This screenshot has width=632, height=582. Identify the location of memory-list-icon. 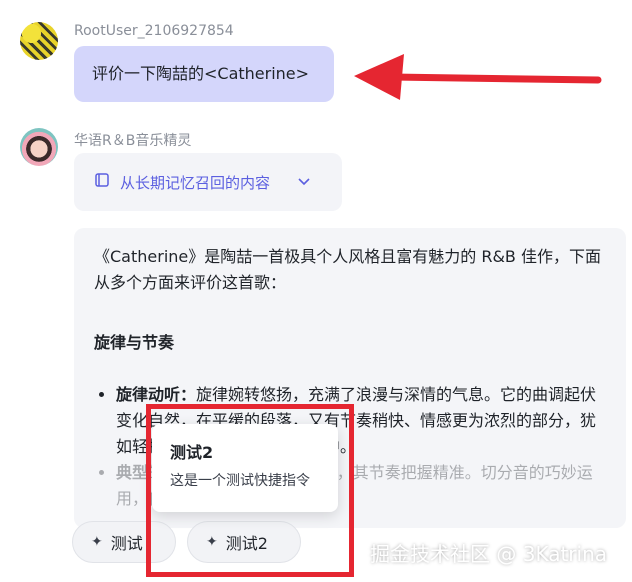
(102, 182).